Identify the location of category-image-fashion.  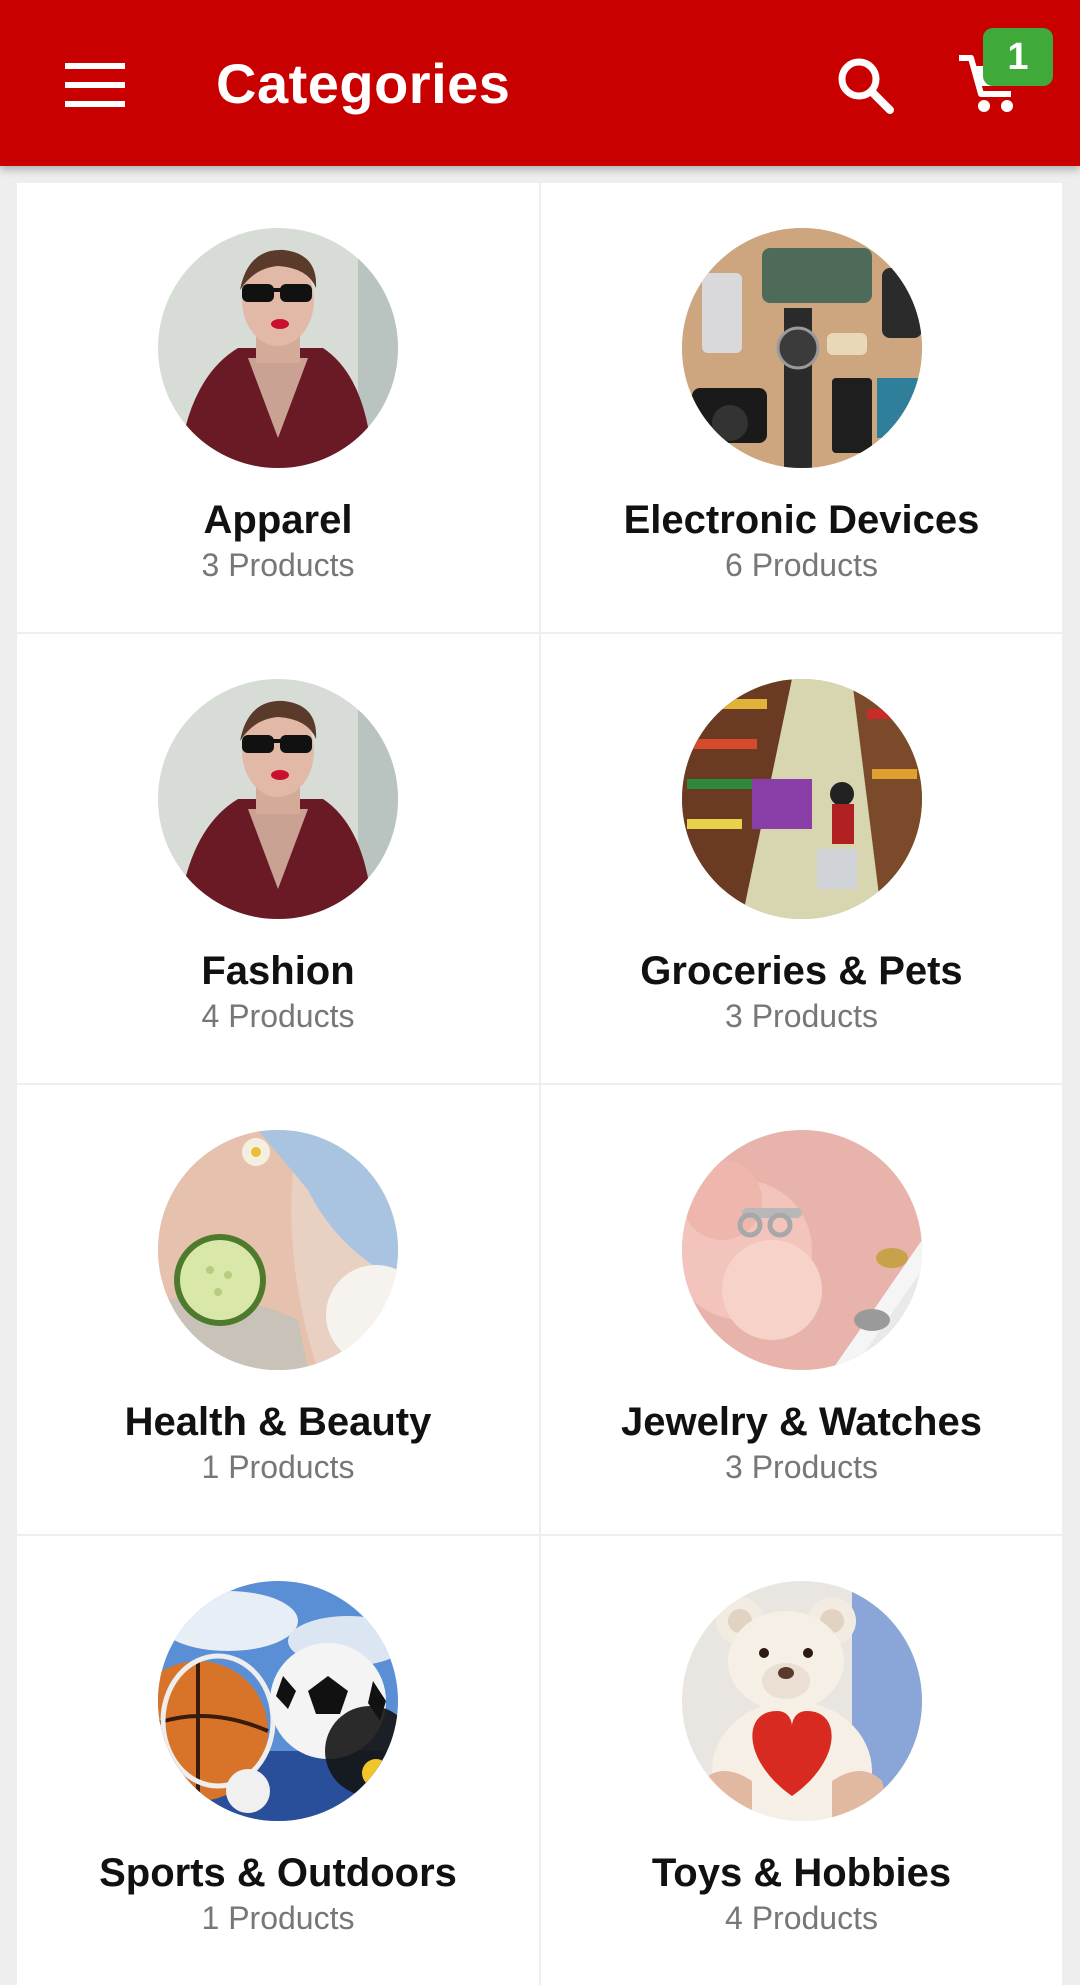
(278, 799).